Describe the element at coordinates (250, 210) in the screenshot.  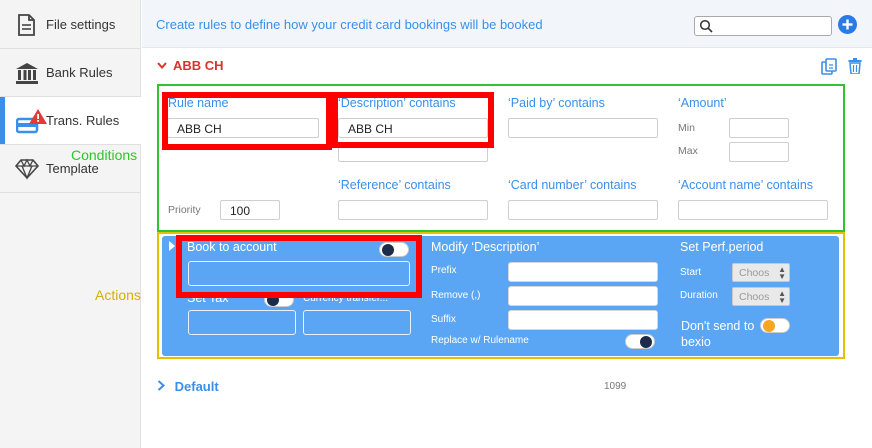
I see `priority-input: 100` at that location.